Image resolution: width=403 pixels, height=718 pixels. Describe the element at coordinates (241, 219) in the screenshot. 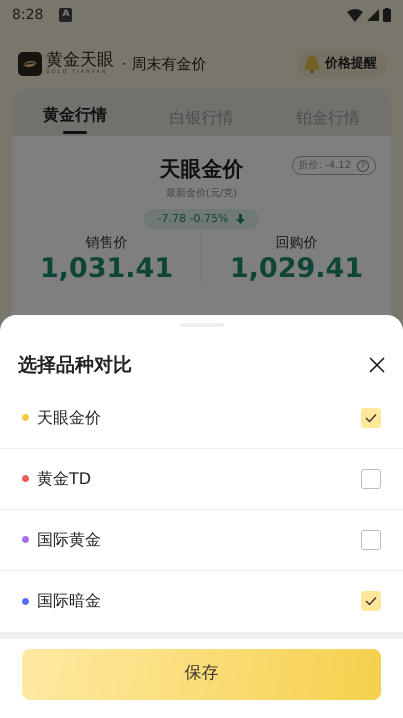

I see `down-arrow-icon` at that location.